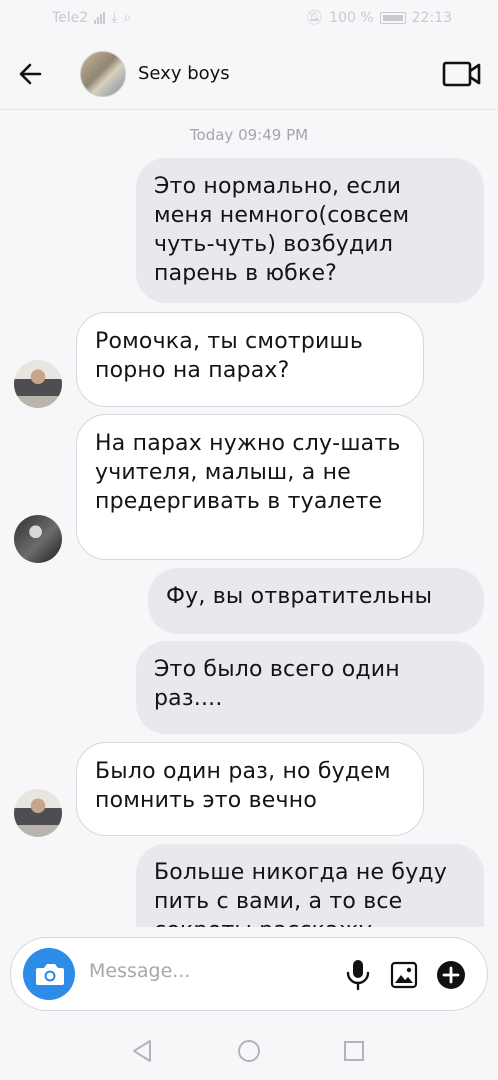 The width and height of the screenshot is (498, 1080). What do you see at coordinates (103, 74) in the screenshot?
I see `group-avatar` at bounding box center [103, 74].